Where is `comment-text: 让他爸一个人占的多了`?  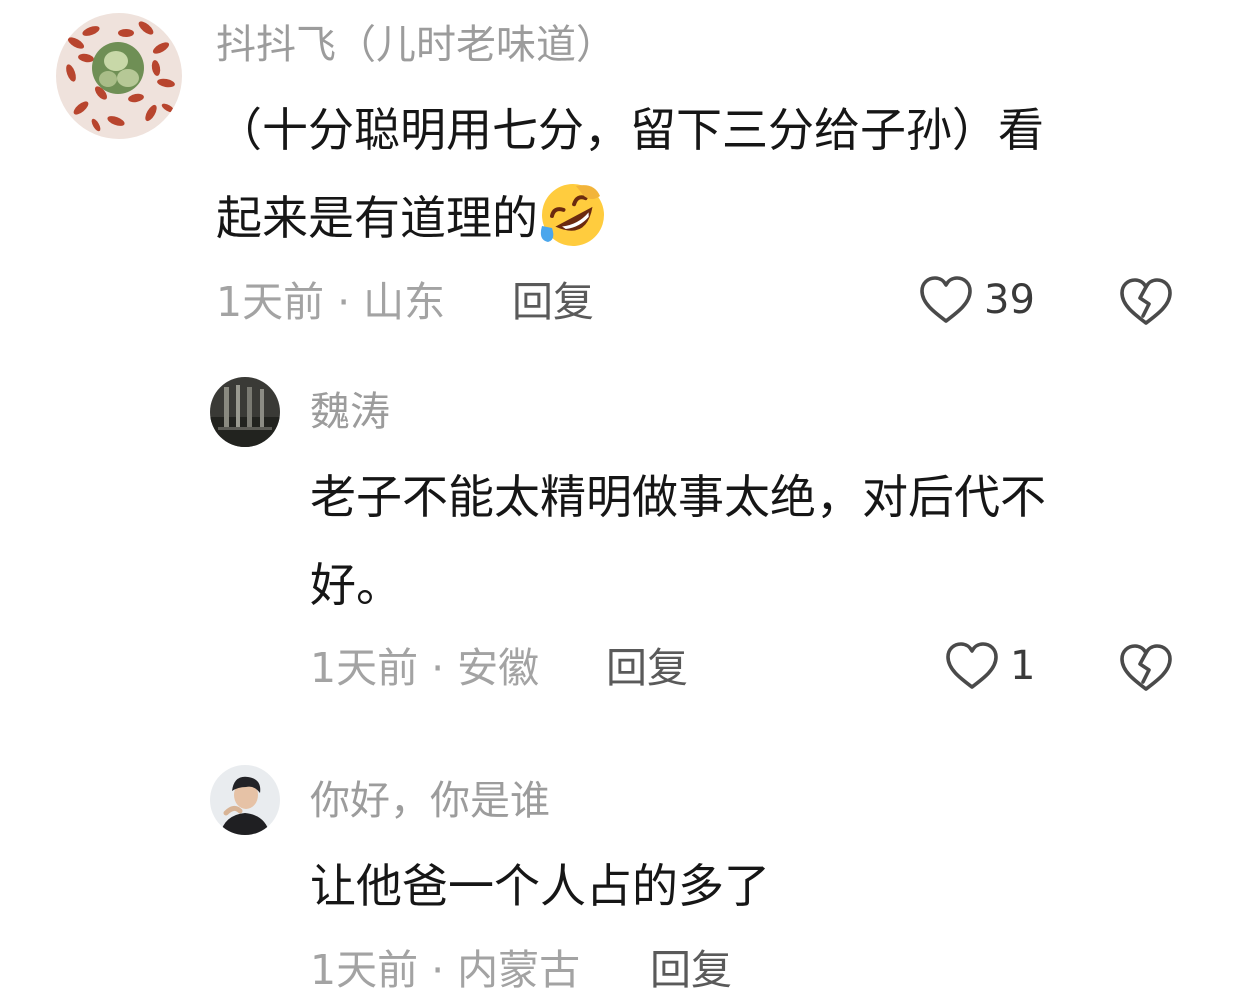
comment-text: 让他爸一个人占的多了 is located at coordinates (540, 886).